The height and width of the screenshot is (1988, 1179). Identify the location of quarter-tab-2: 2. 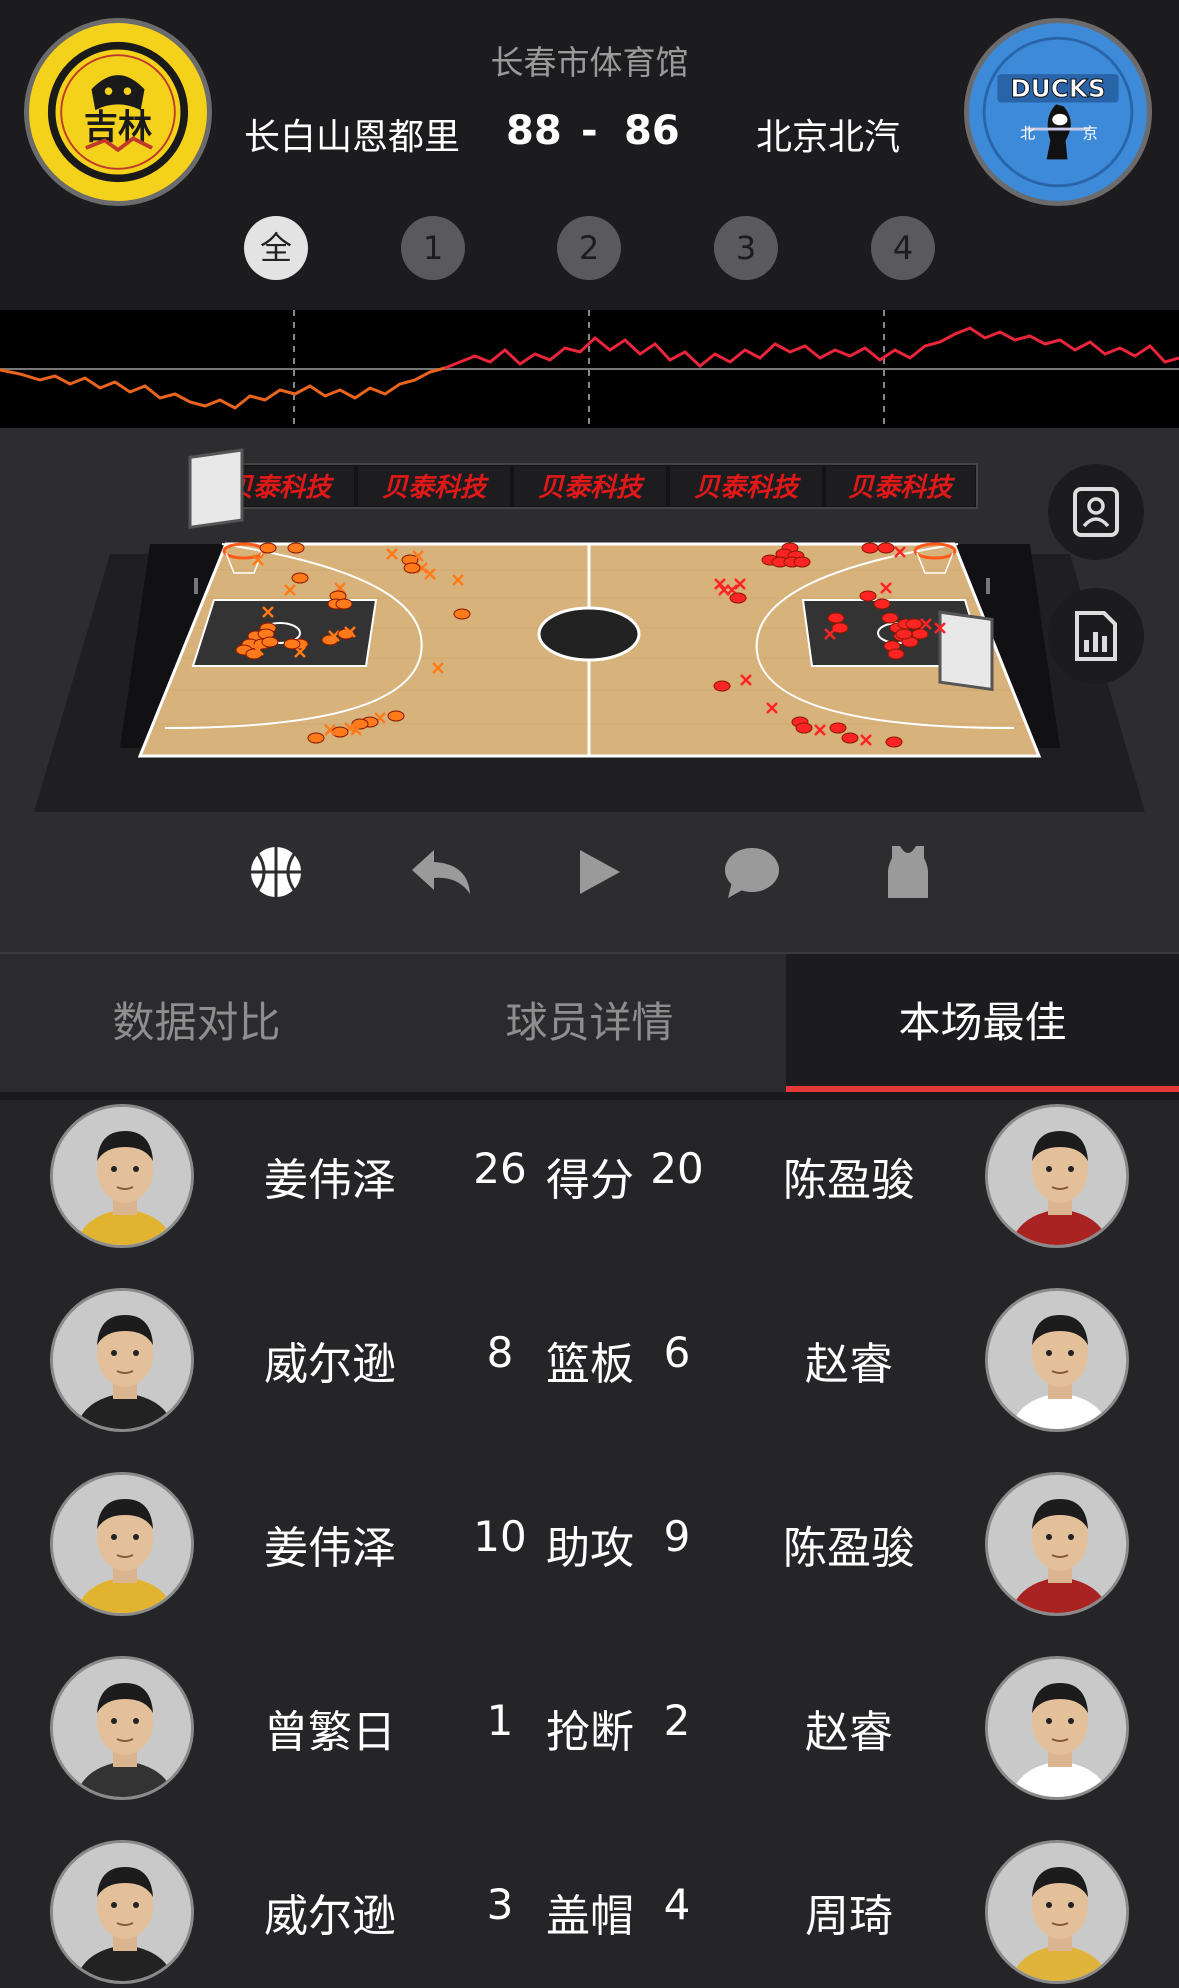
(589, 248).